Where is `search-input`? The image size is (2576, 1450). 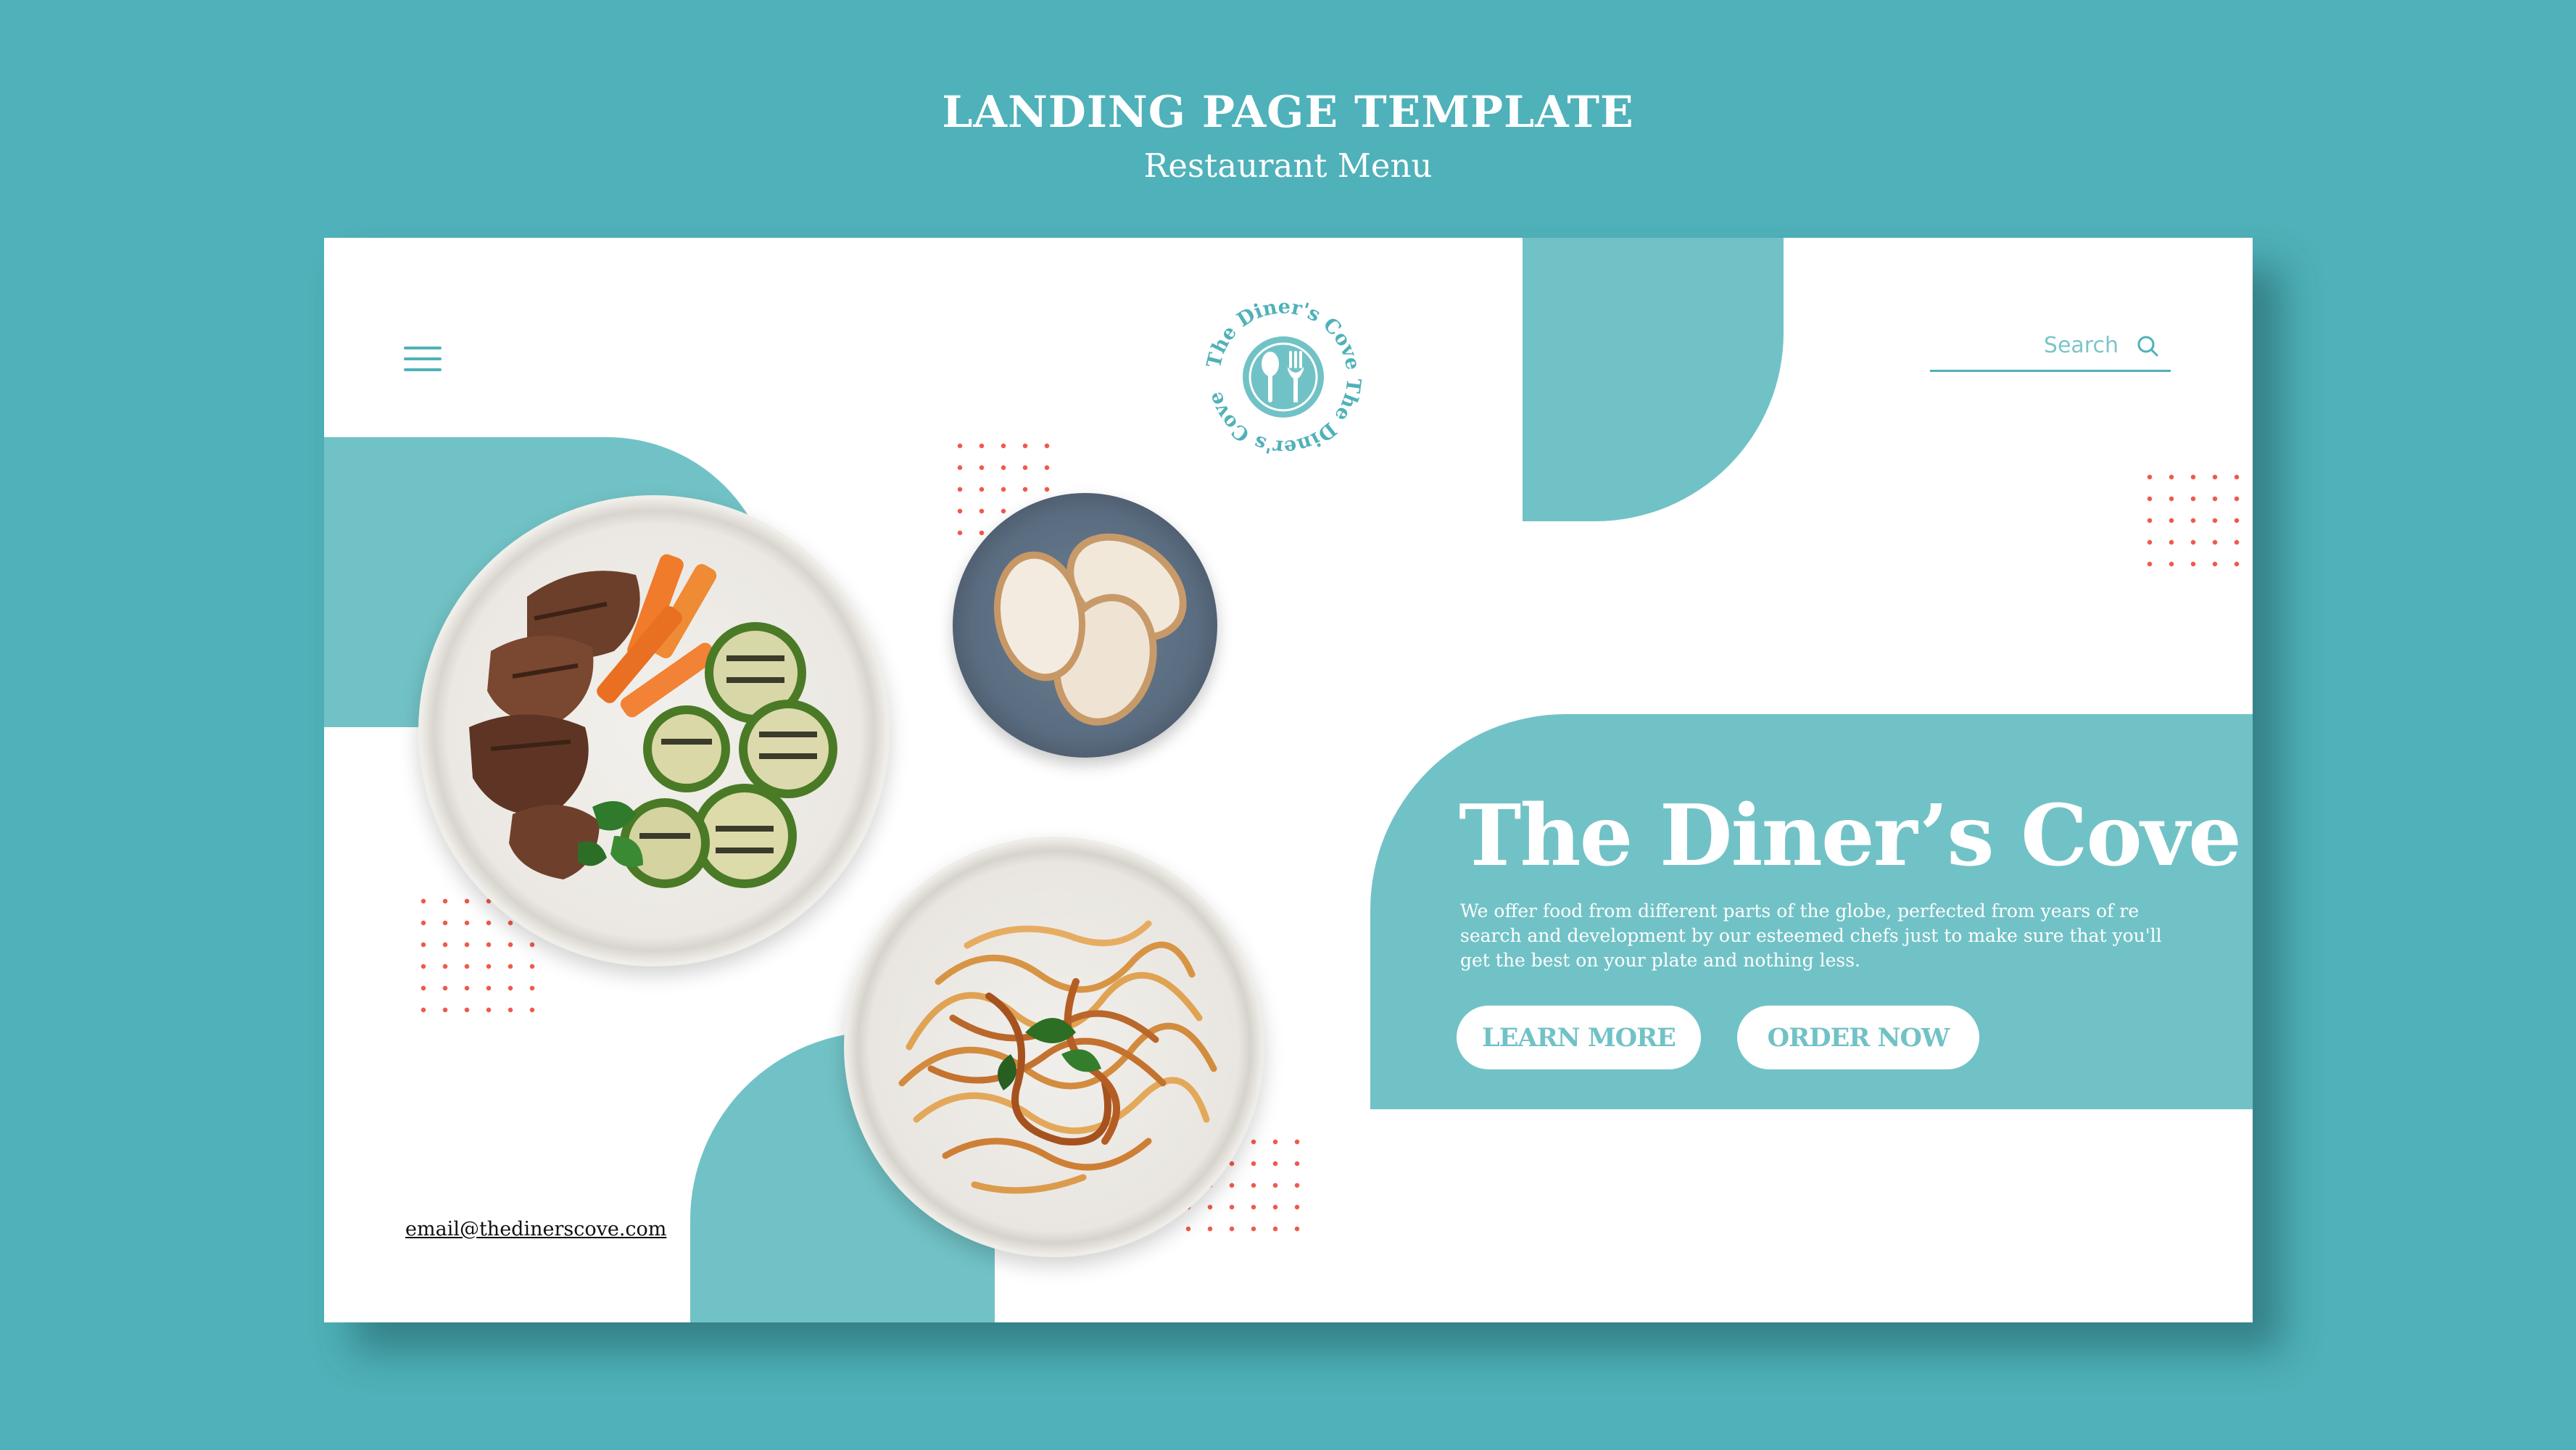 search-input is located at coordinates (2024, 345).